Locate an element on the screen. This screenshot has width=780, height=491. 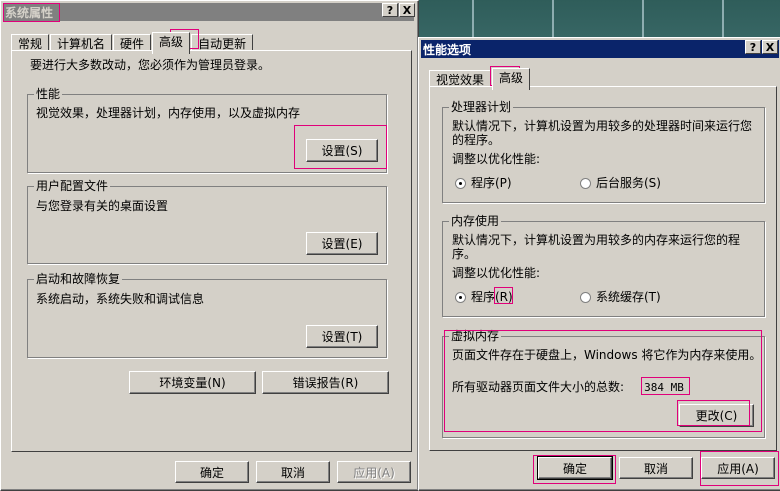
user-profiles-title: 用户配置文件 is located at coordinates (72, 186).